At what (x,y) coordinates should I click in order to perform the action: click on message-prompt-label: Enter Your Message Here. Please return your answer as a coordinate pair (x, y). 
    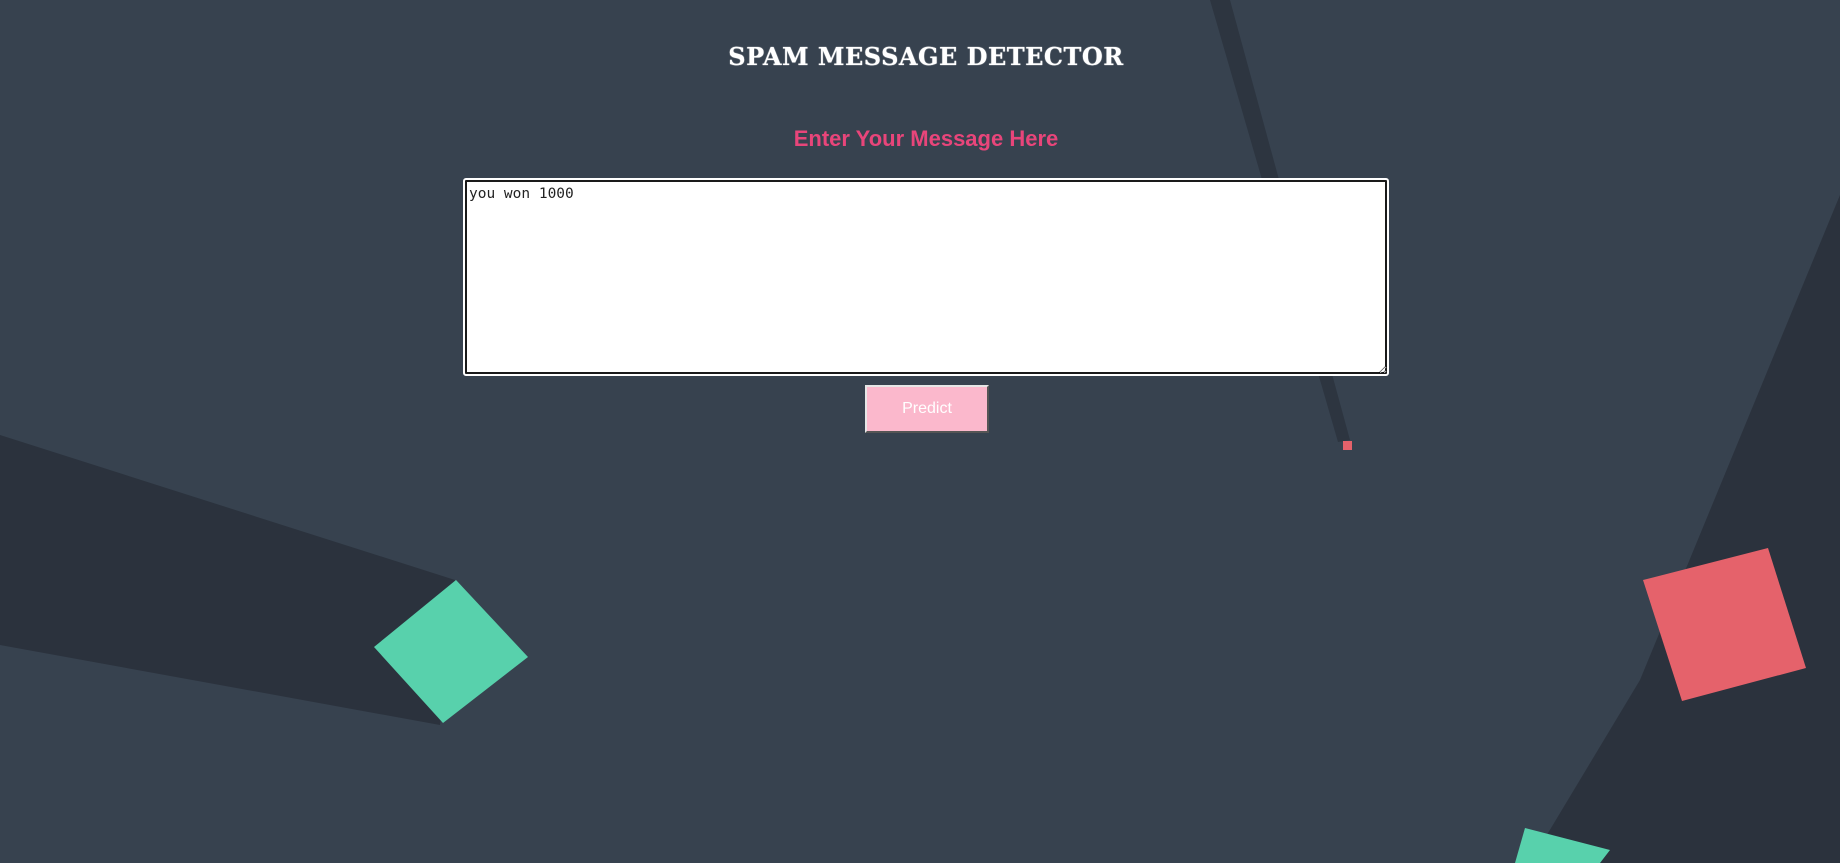
    Looking at the image, I should click on (926, 138).